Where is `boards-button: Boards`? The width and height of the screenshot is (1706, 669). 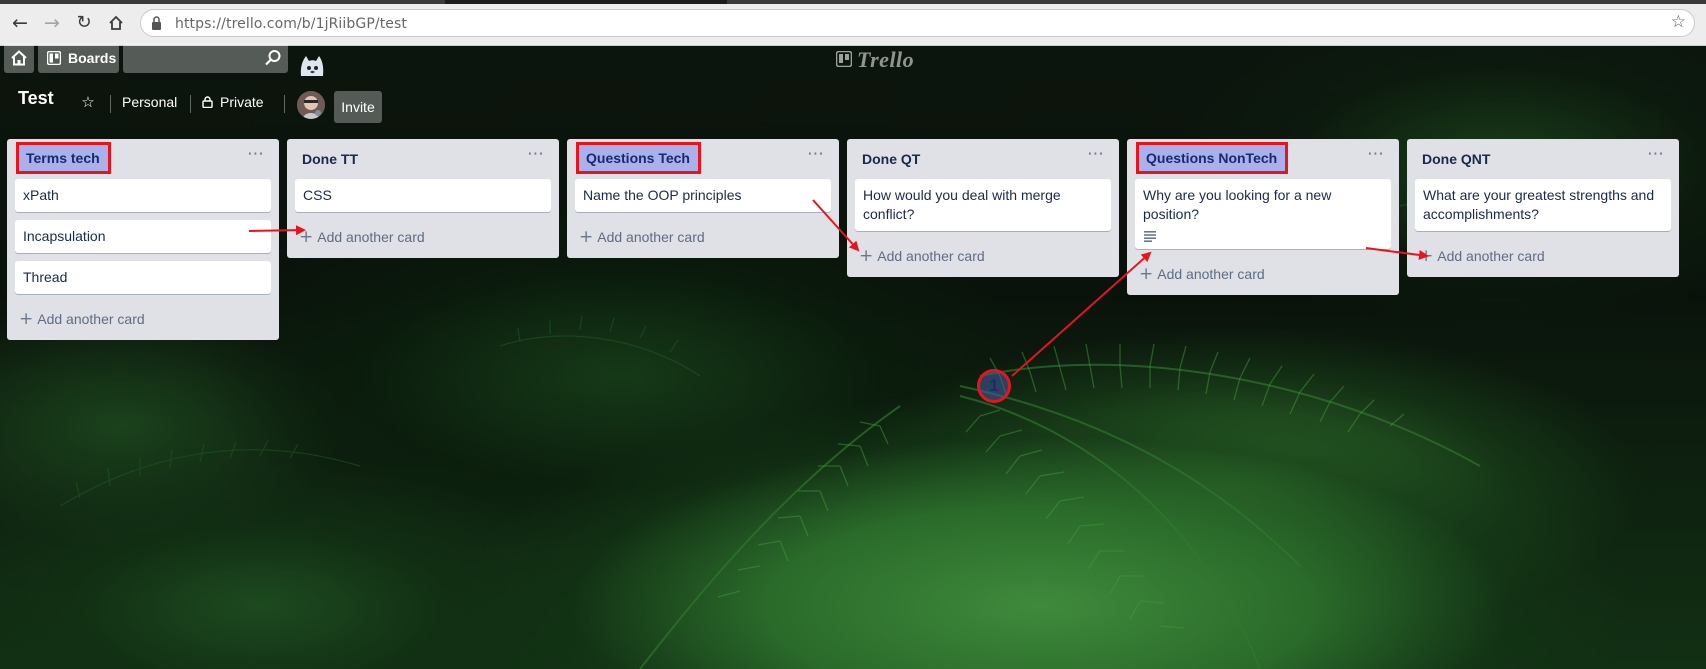 boards-button: Boards is located at coordinates (78, 58).